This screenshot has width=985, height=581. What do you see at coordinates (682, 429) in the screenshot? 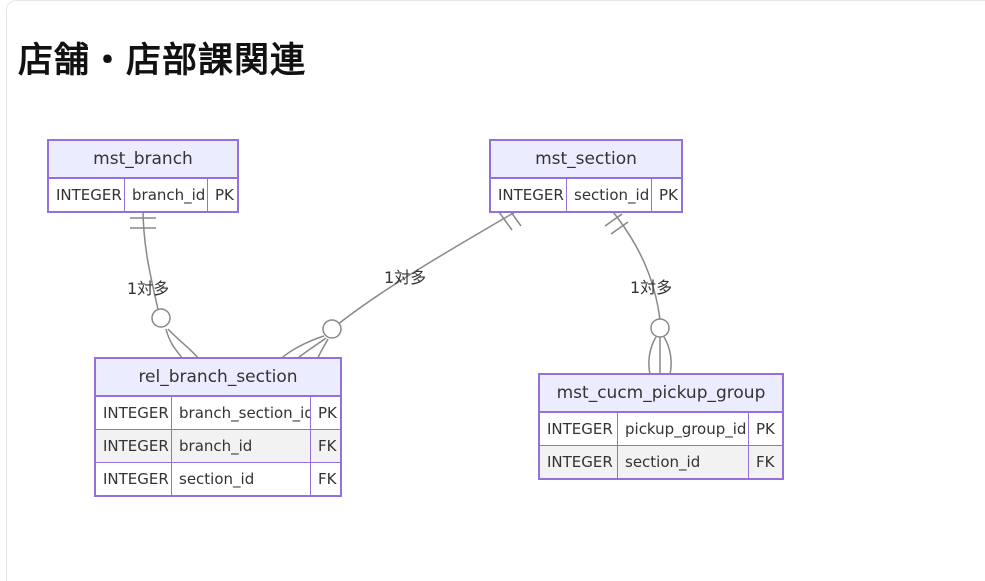
I see `column-name: pickup_group_id` at bounding box center [682, 429].